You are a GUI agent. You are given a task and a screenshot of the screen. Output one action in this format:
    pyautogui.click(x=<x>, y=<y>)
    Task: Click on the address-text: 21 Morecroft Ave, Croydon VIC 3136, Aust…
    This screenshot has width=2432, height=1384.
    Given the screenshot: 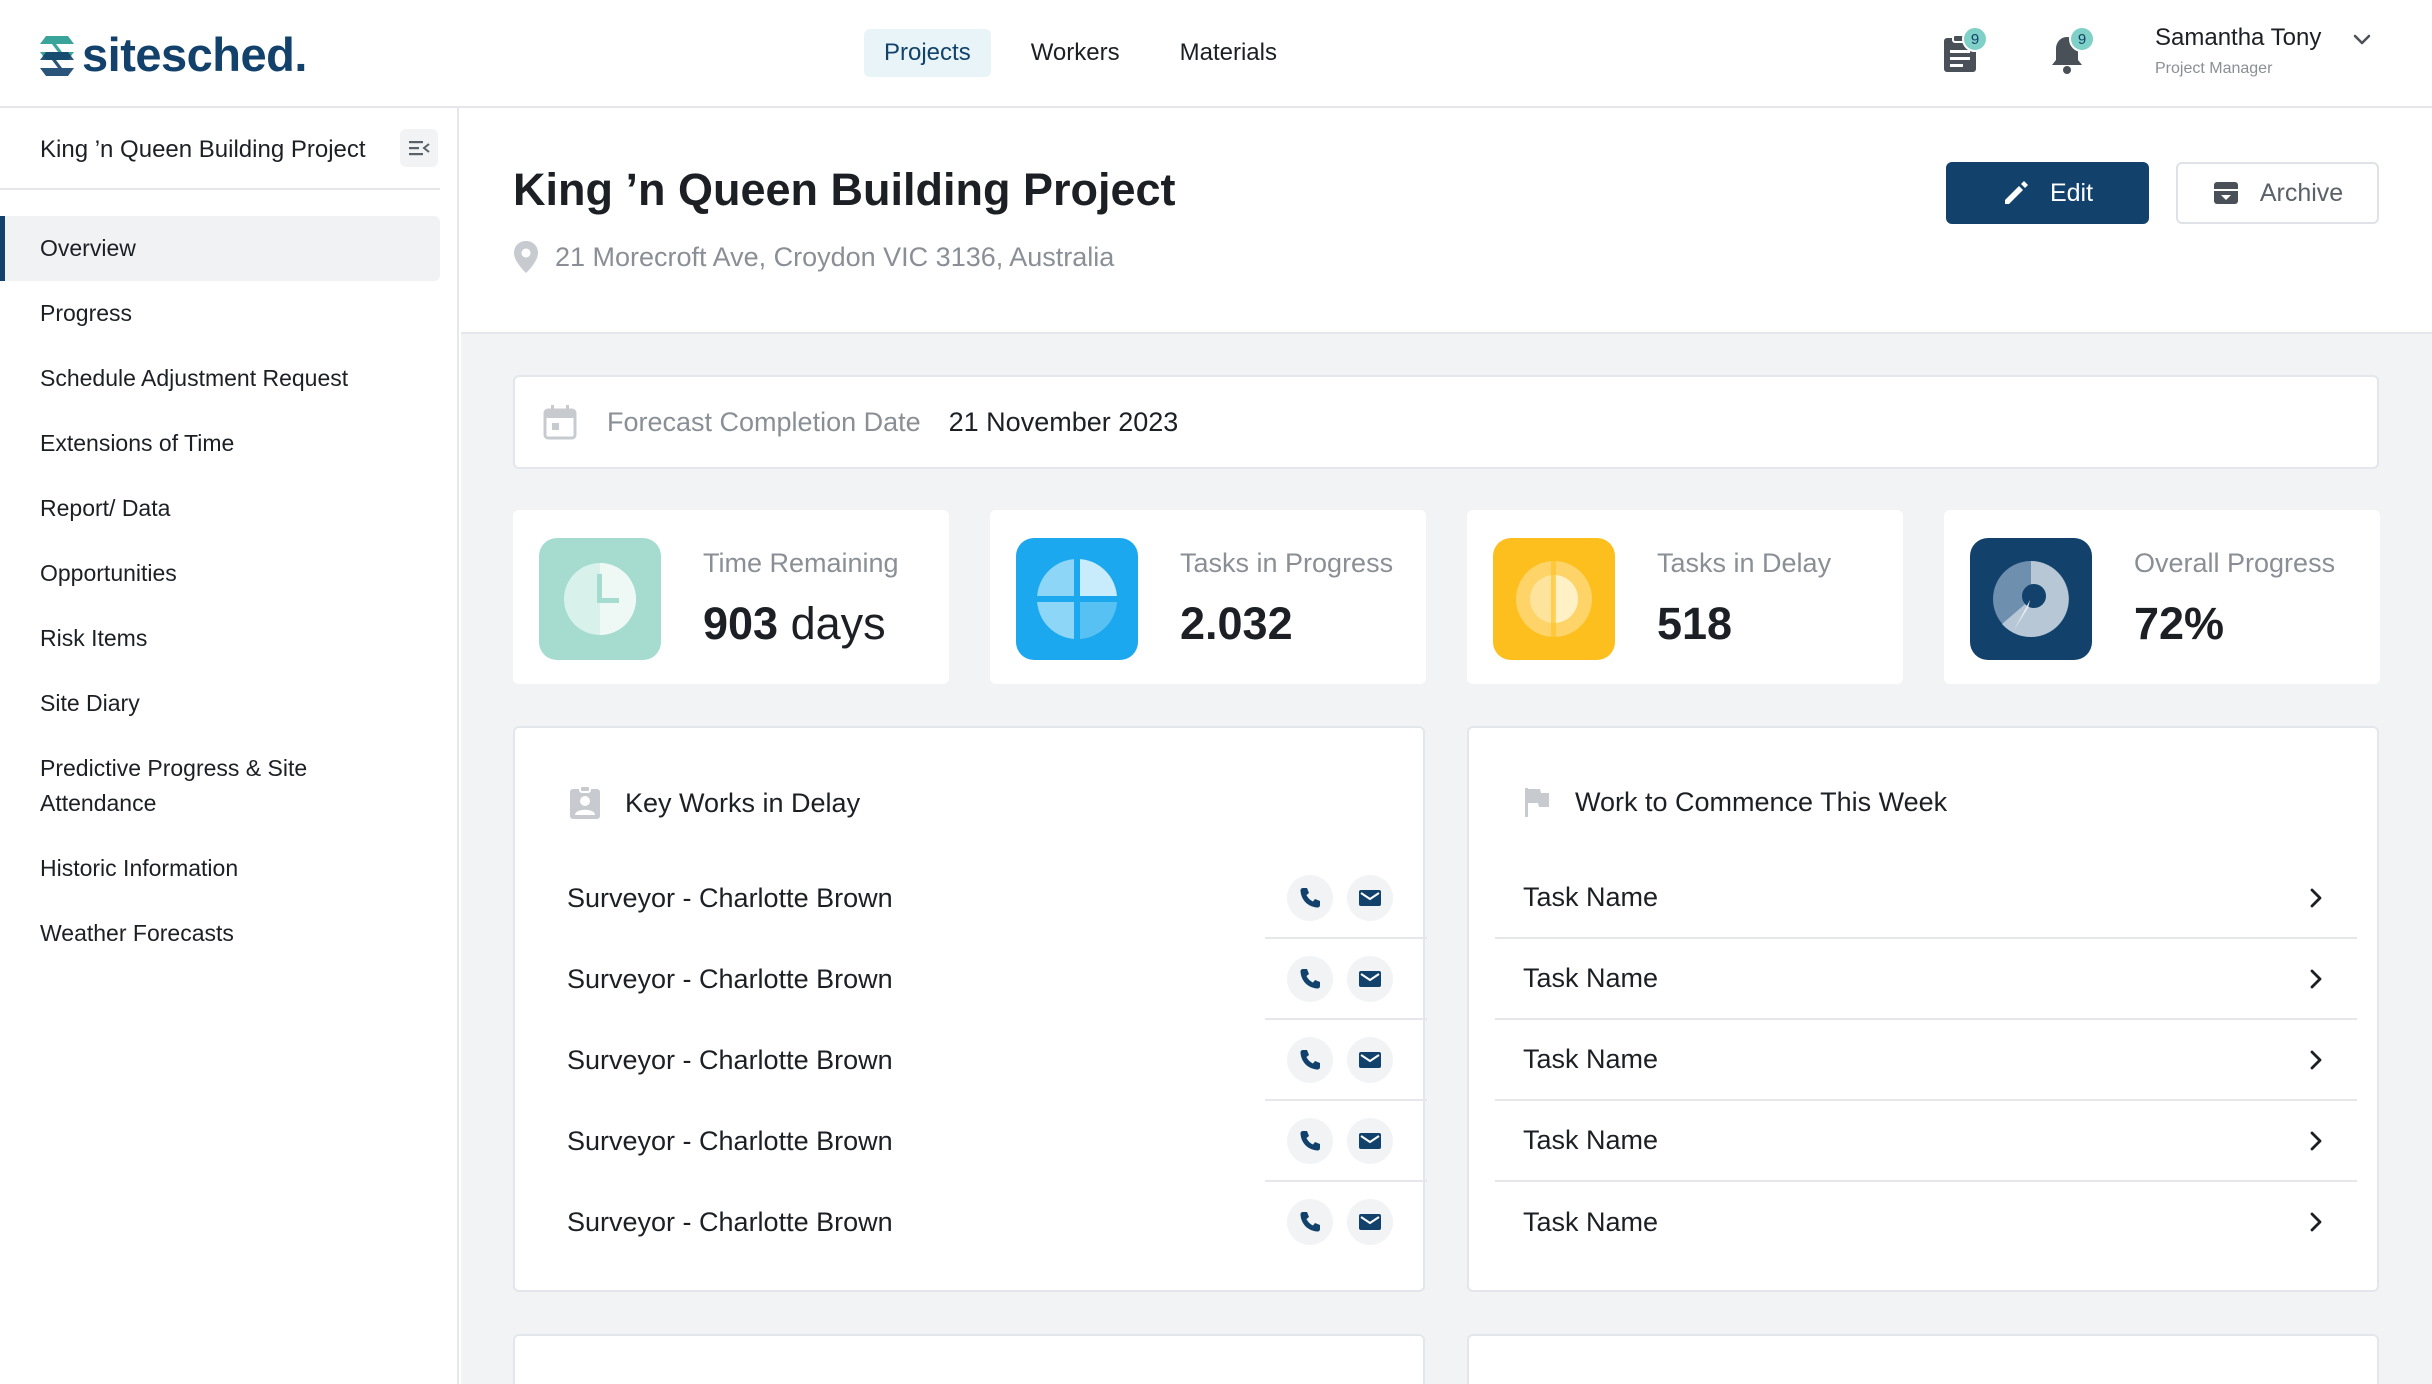 What is the action you would take?
    pyautogui.click(x=835, y=256)
    